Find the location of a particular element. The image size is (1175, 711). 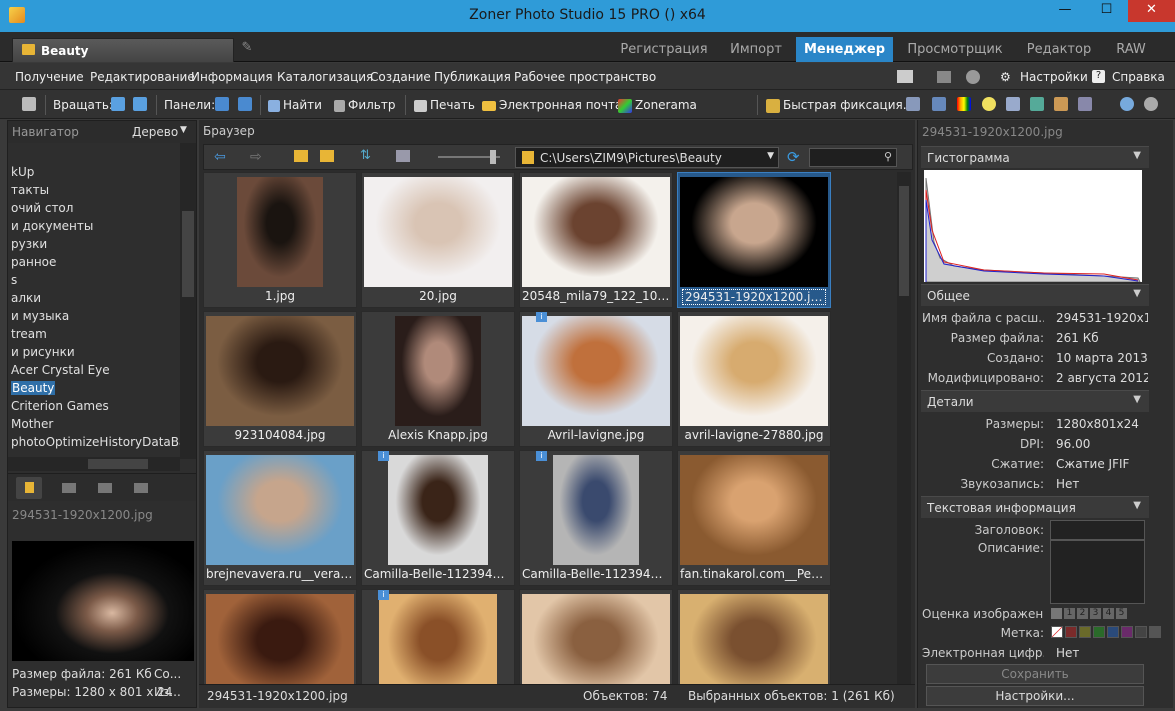

maximize-button: ☐ is located at coordinates (1106, 11).